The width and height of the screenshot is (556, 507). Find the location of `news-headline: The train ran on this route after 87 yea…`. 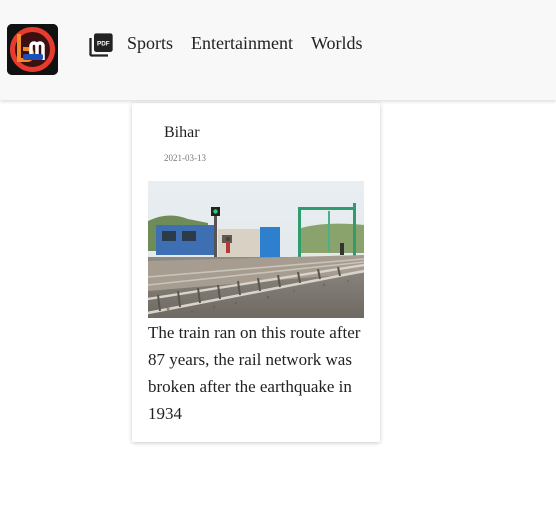

news-headline: The train ran on this route after 87 yea… is located at coordinates (256, 373).